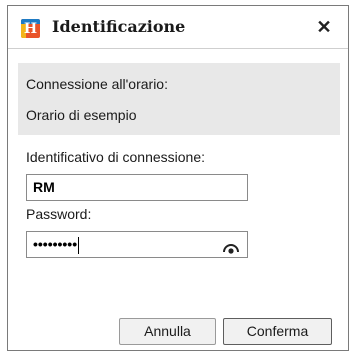 This screenshot has height=356, width=360. What do you see at coordinates (277, 331) in the screenshot?
I see `confirm-button: Conferma` at bounding box center [277, 331].